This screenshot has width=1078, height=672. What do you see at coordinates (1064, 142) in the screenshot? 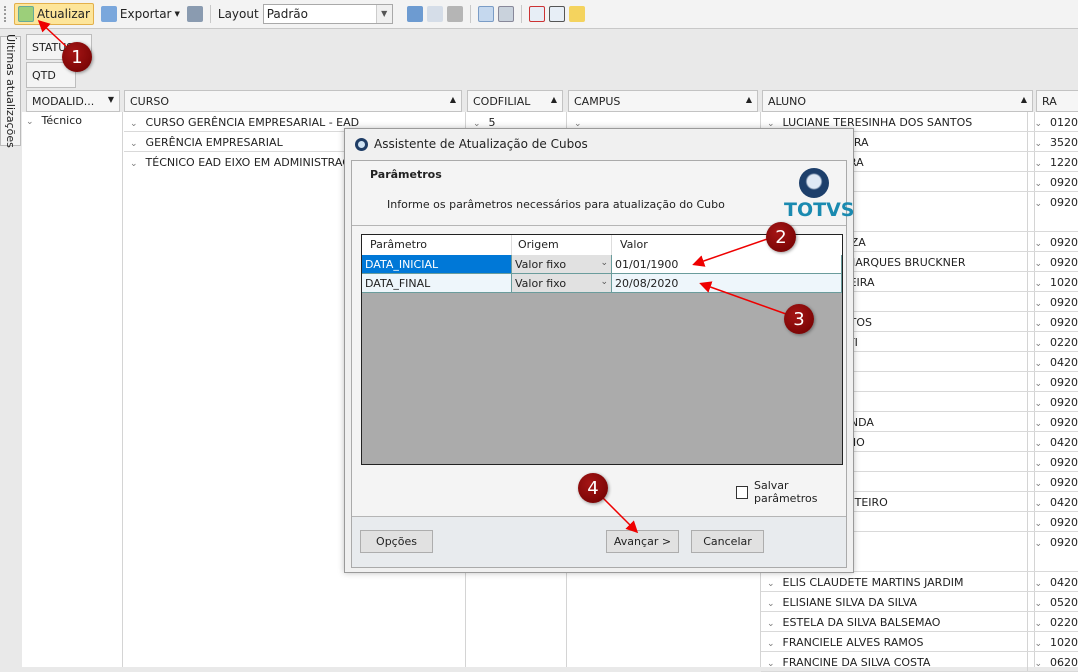
I see `ra-value: 3520` at bounding box center [1064, 142].